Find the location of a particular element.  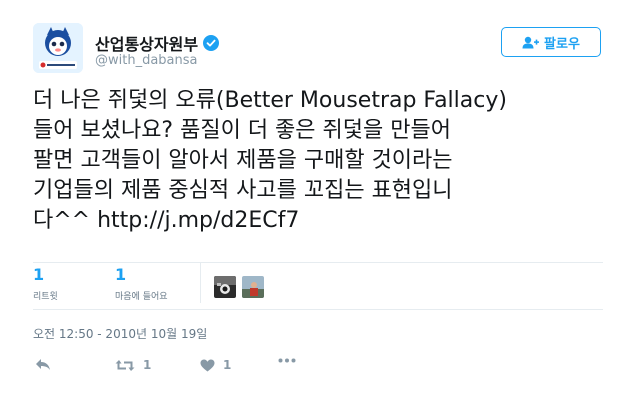

tweet-line: 팔면 고객들이 알아서 제품을 구매할 것이라는 is located at coordinates (243, 160).